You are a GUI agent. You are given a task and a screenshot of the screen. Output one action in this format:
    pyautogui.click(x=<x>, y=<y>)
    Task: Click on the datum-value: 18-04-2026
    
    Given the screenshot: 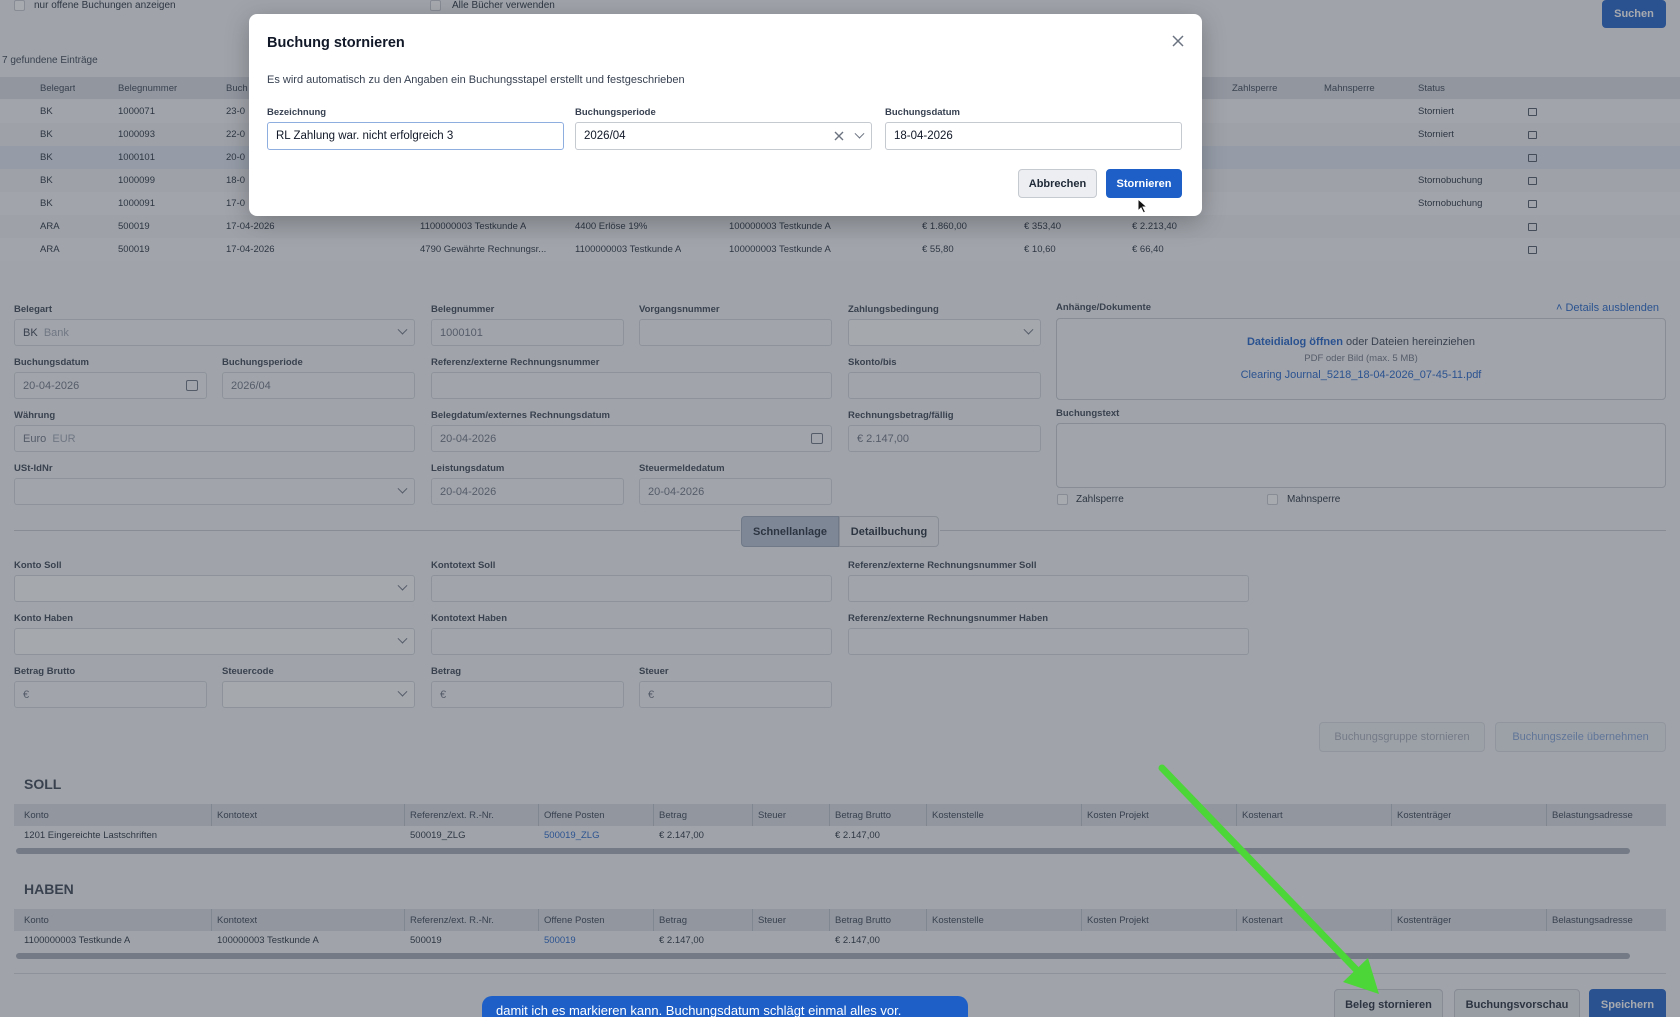 What is the action you would take?
    pyautogui.click(x=923, y=136)
    